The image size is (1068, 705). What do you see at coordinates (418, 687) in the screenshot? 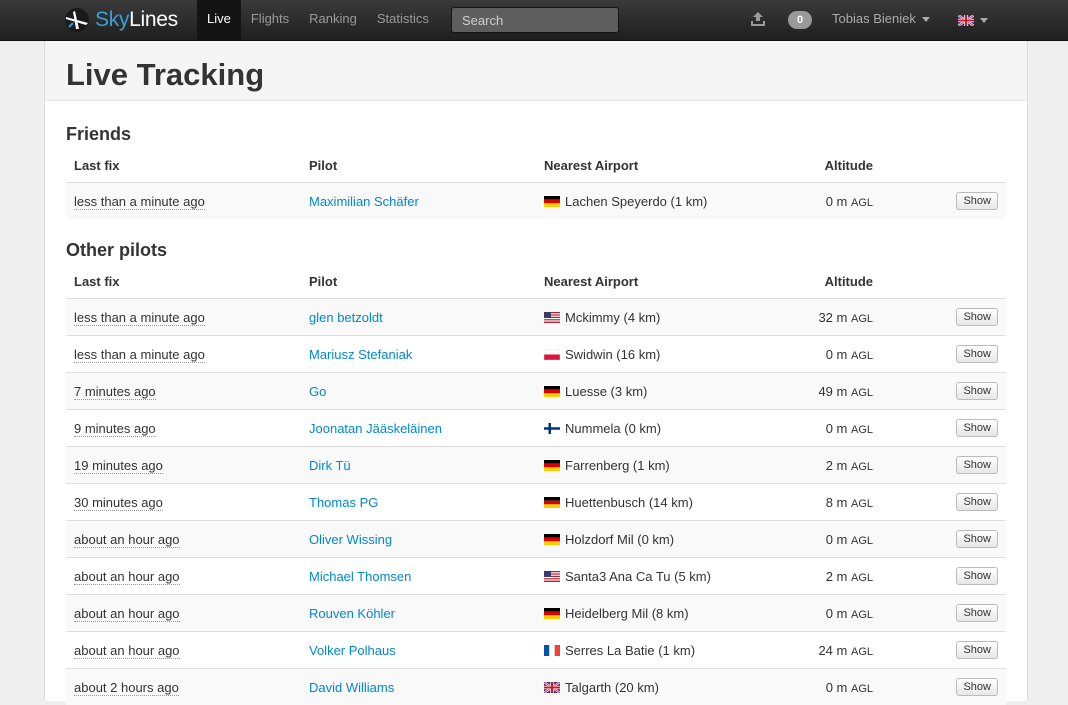
I see `pilot-cell: David Williams` at bounding box center [418, 687].